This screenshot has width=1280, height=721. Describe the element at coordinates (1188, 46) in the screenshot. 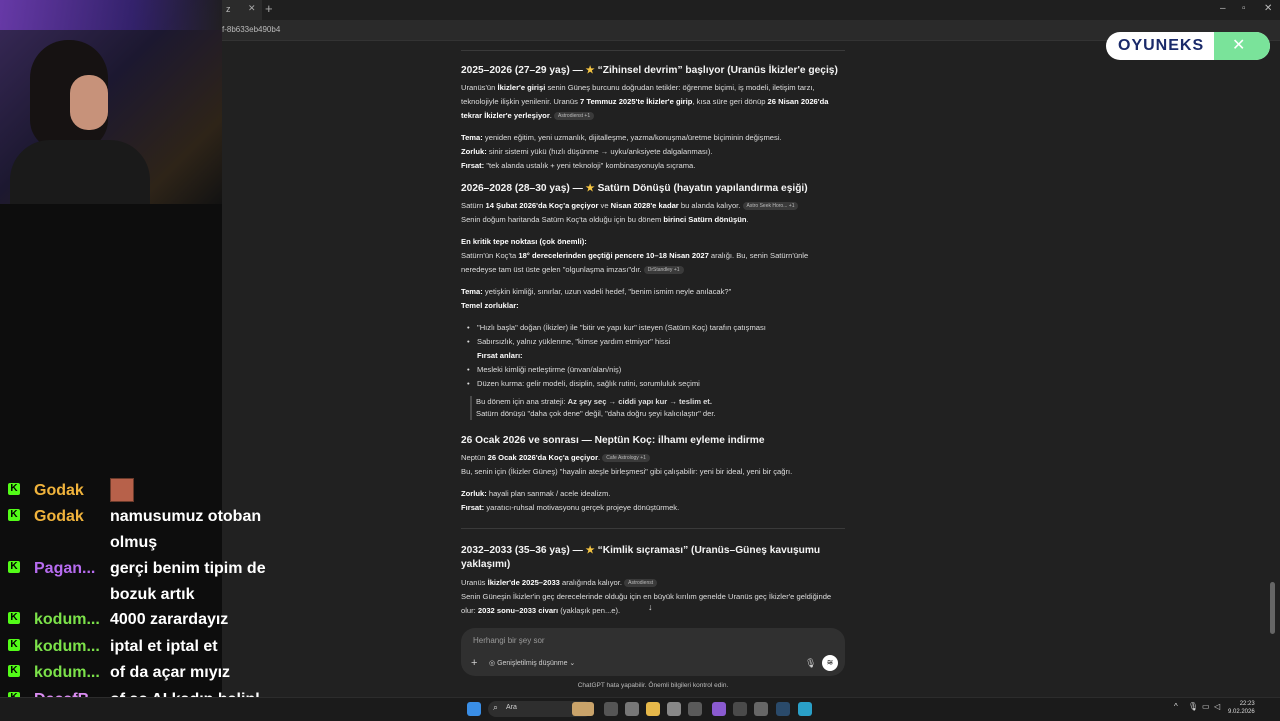

I see `oyuneks-logo: OYUNEKS ✕` at that location.